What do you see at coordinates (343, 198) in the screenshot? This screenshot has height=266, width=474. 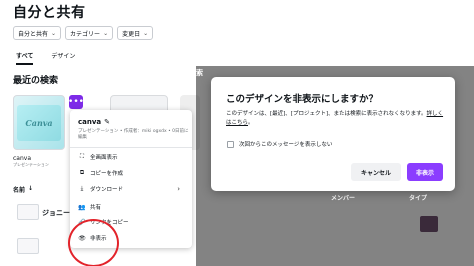 I see `column-member-label: メンバー` at bounding box center [343, 198].